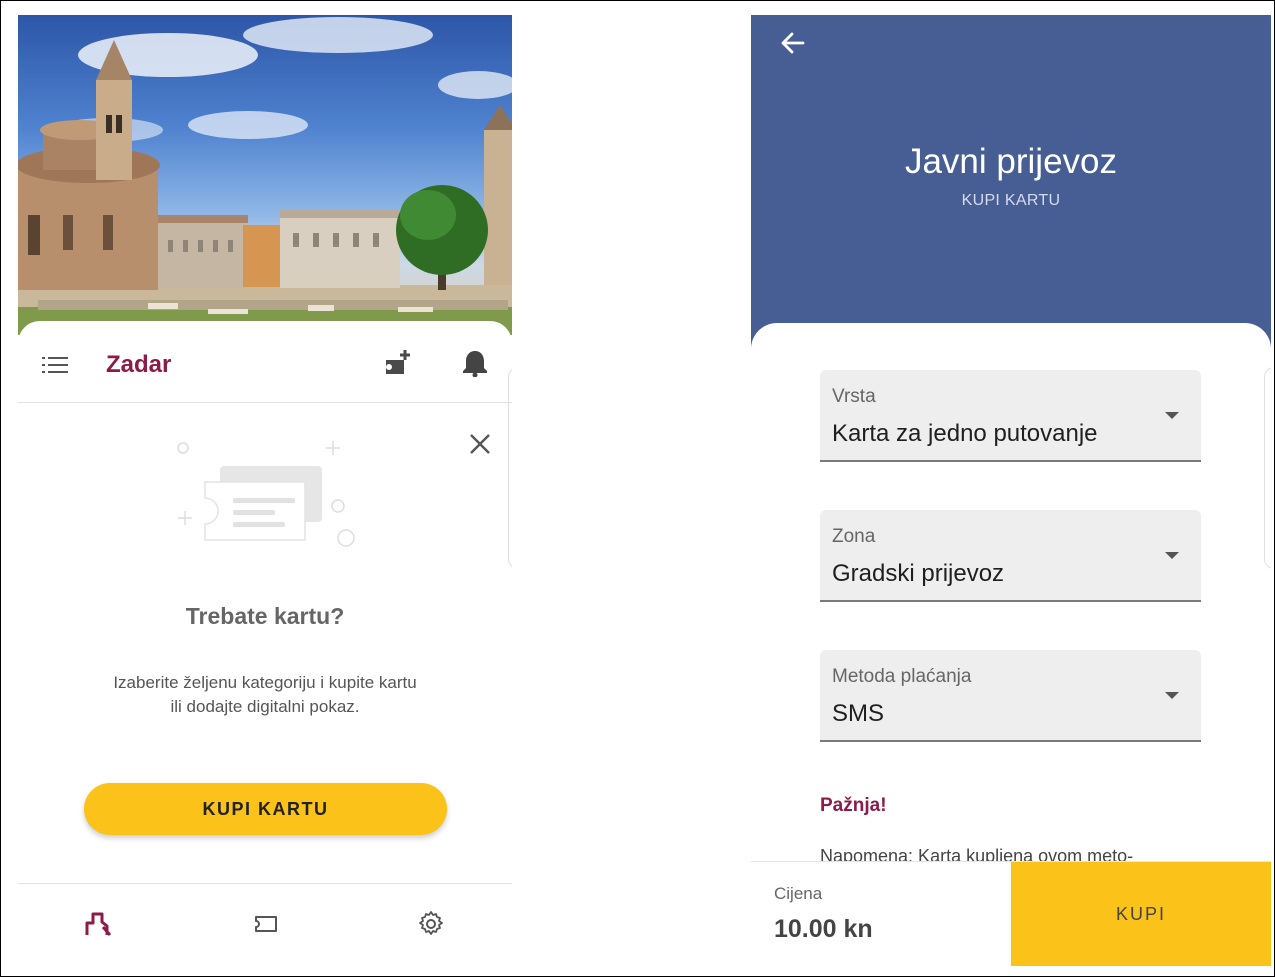 The height and width of the screenshot is (977, 1275). I want to click on ticket-illustration, so click(266, 494).